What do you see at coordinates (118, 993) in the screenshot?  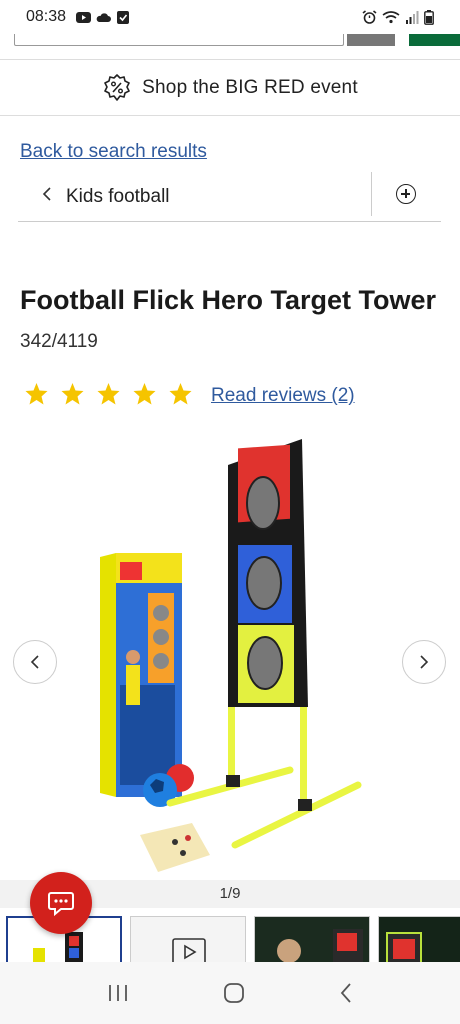 I see `recent-apps-icon` at bounding box center [118, 993].